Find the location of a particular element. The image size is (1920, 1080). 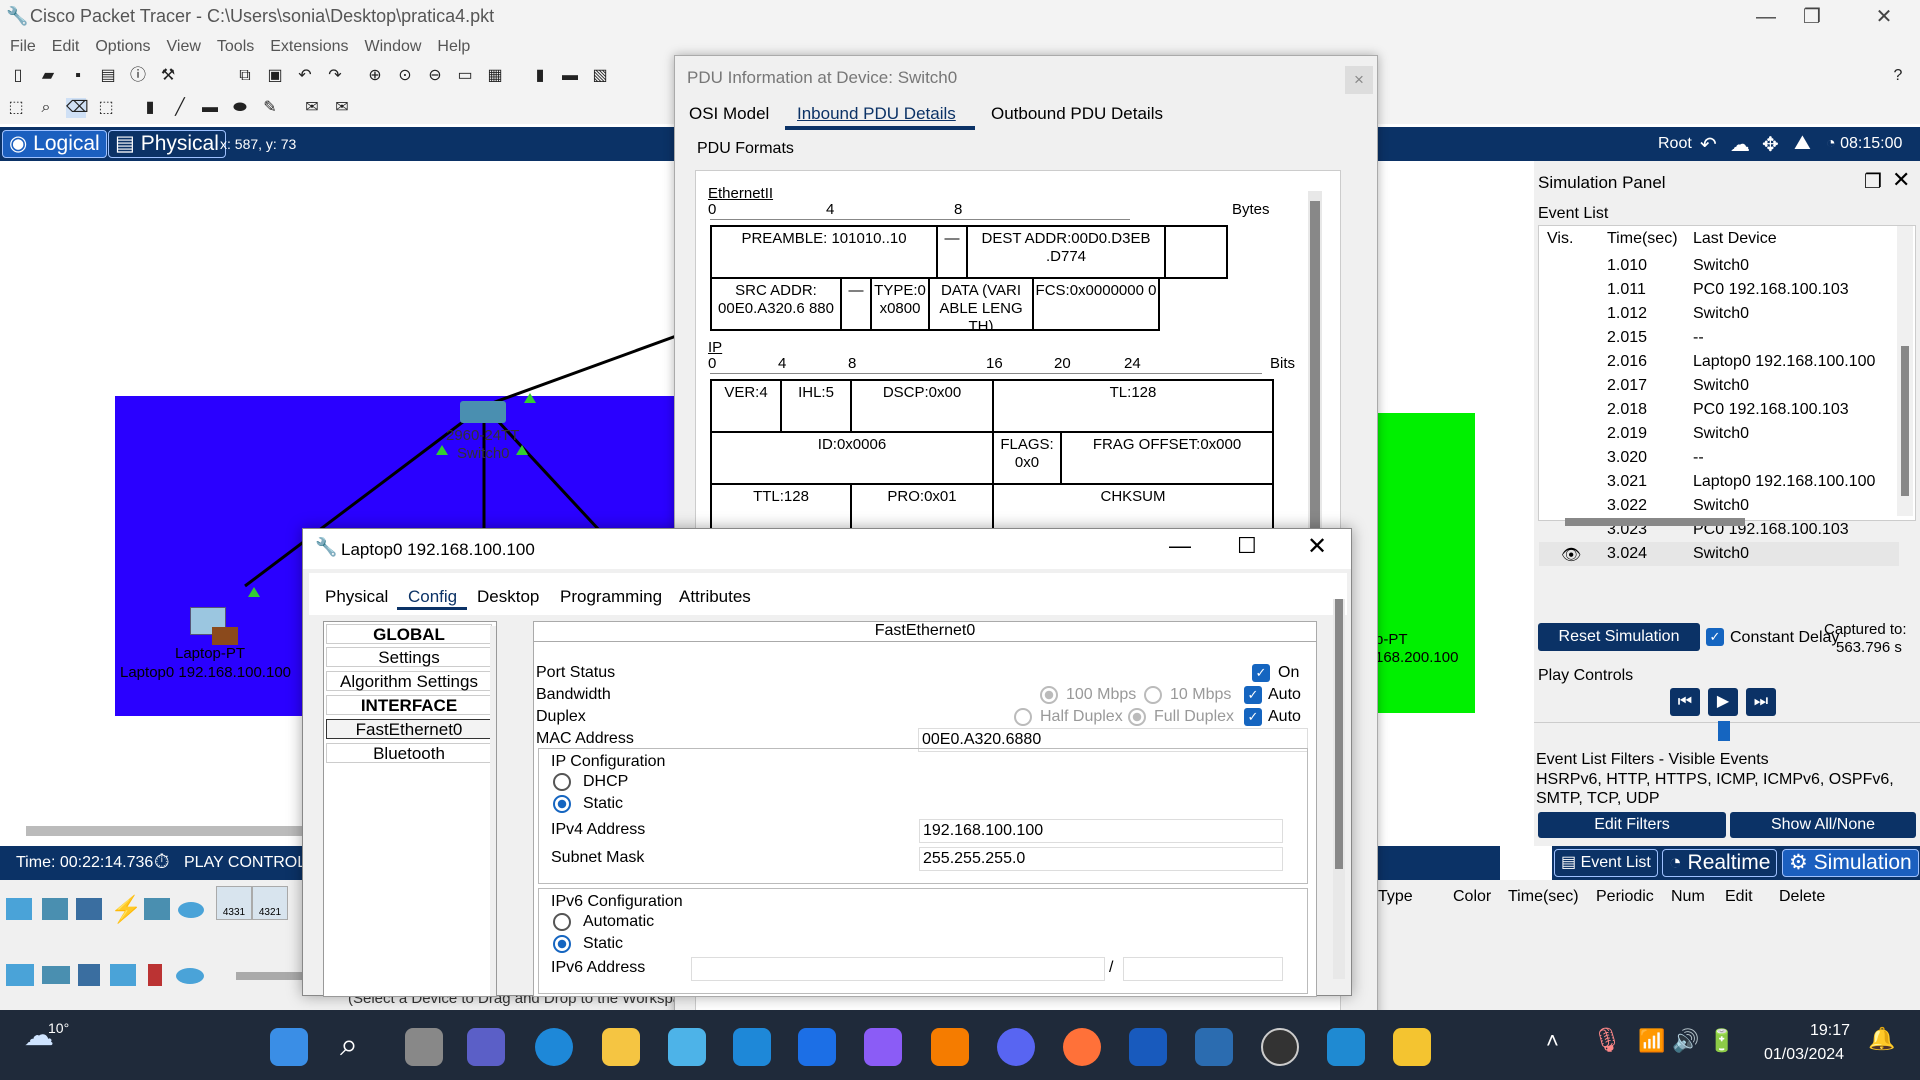

redo-icon: ↷ is located at coordinates (335, 76).